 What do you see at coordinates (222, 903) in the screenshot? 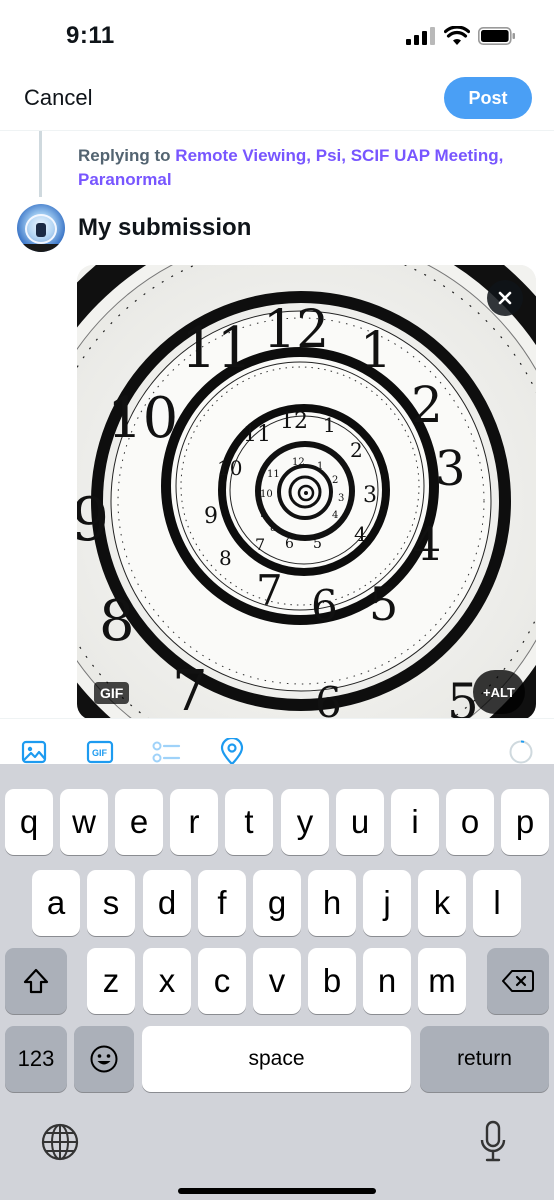
I see `key-f: f` at bounding box center [222, 903].